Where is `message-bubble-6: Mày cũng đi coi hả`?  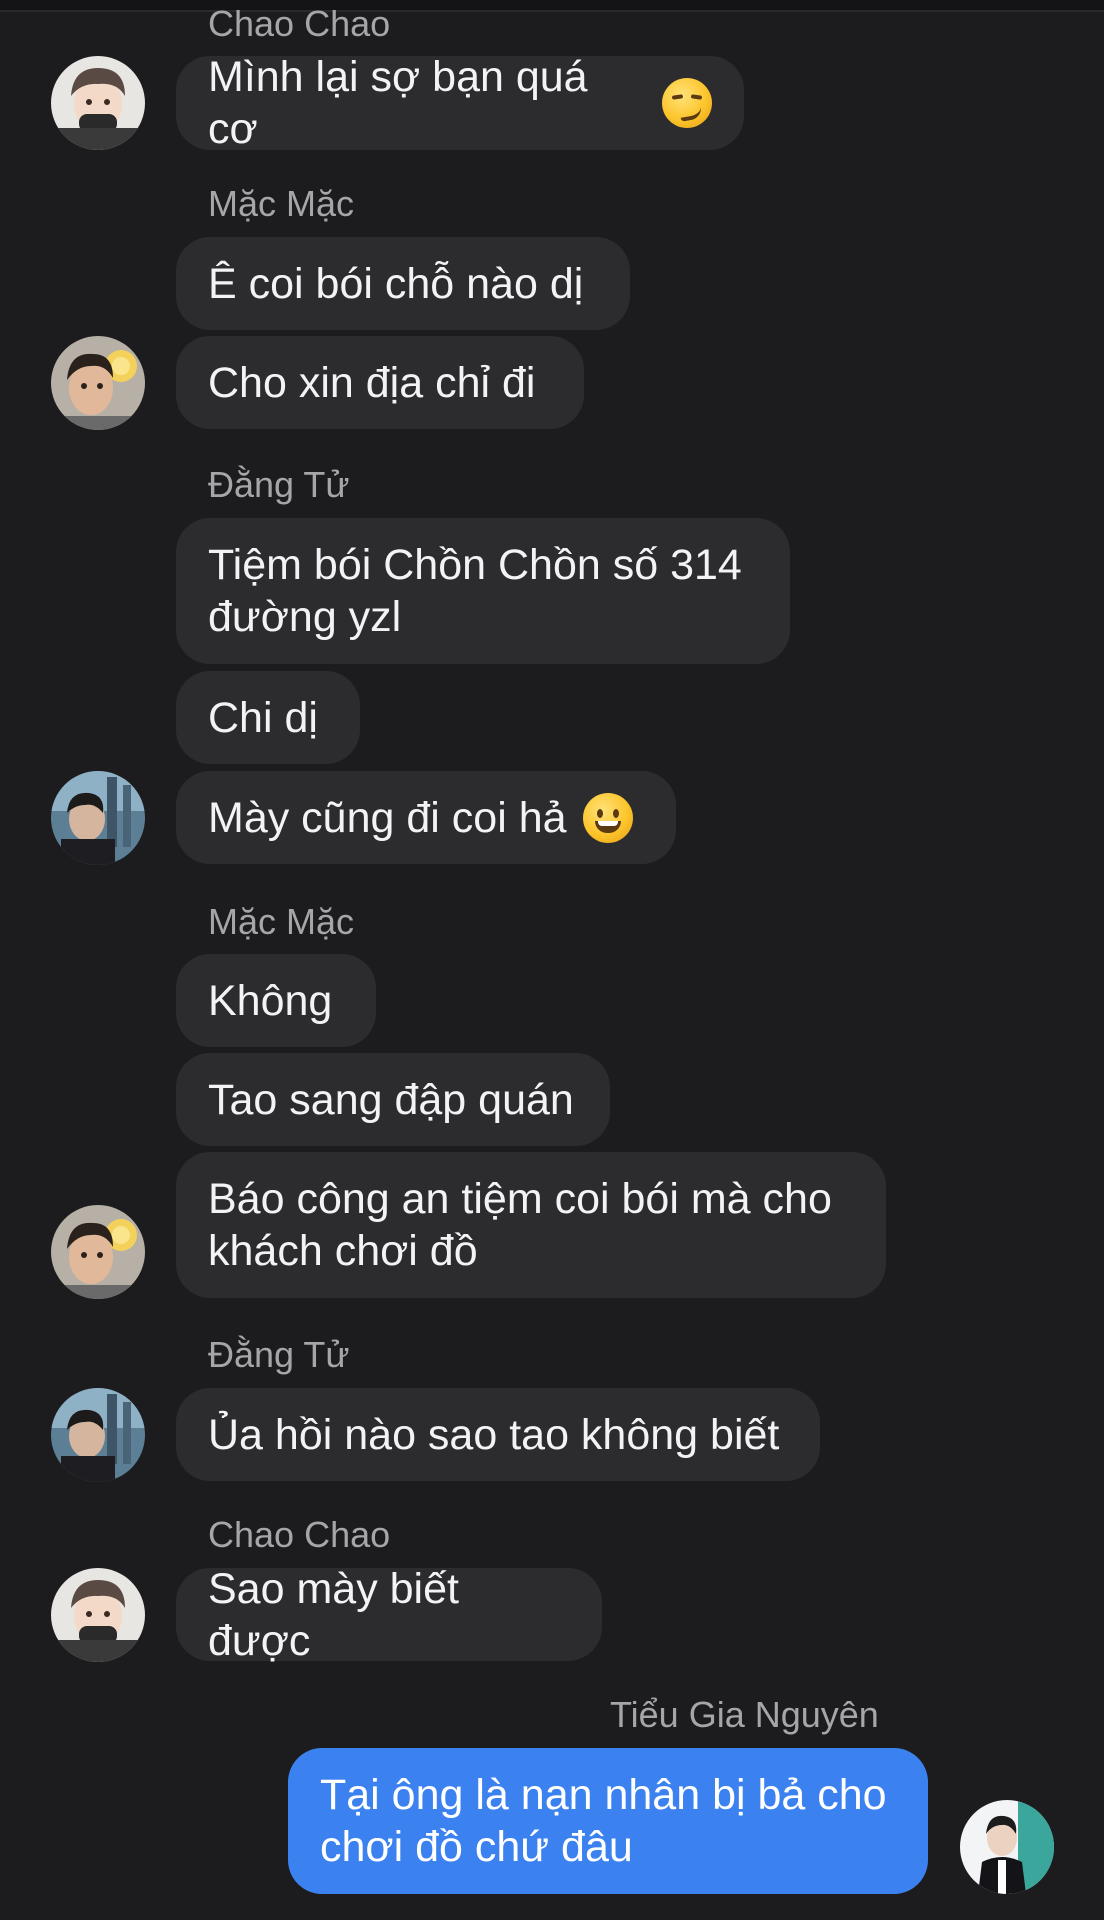
message-bubble-6: Mày cũng đi coi hả is located at coordinates (426, 817).